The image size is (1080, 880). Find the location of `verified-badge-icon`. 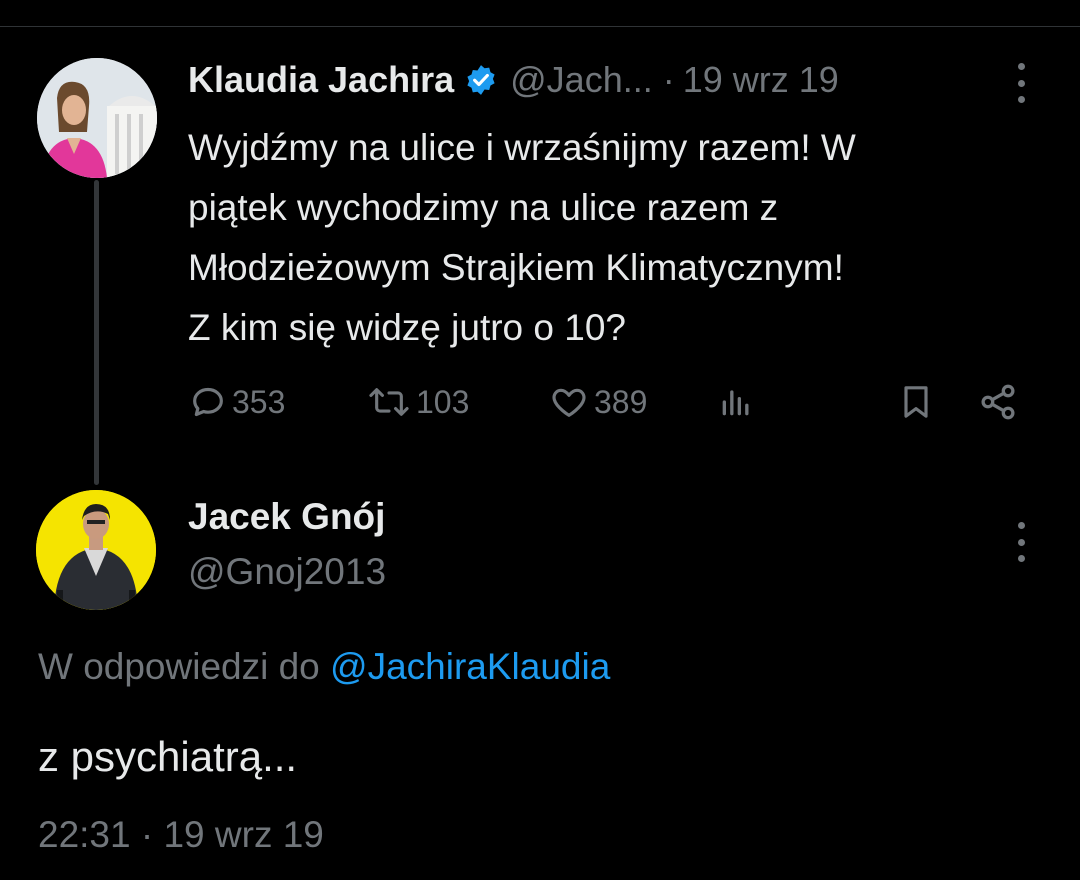

verified-badge-icon is located at coordinates (481, 80).